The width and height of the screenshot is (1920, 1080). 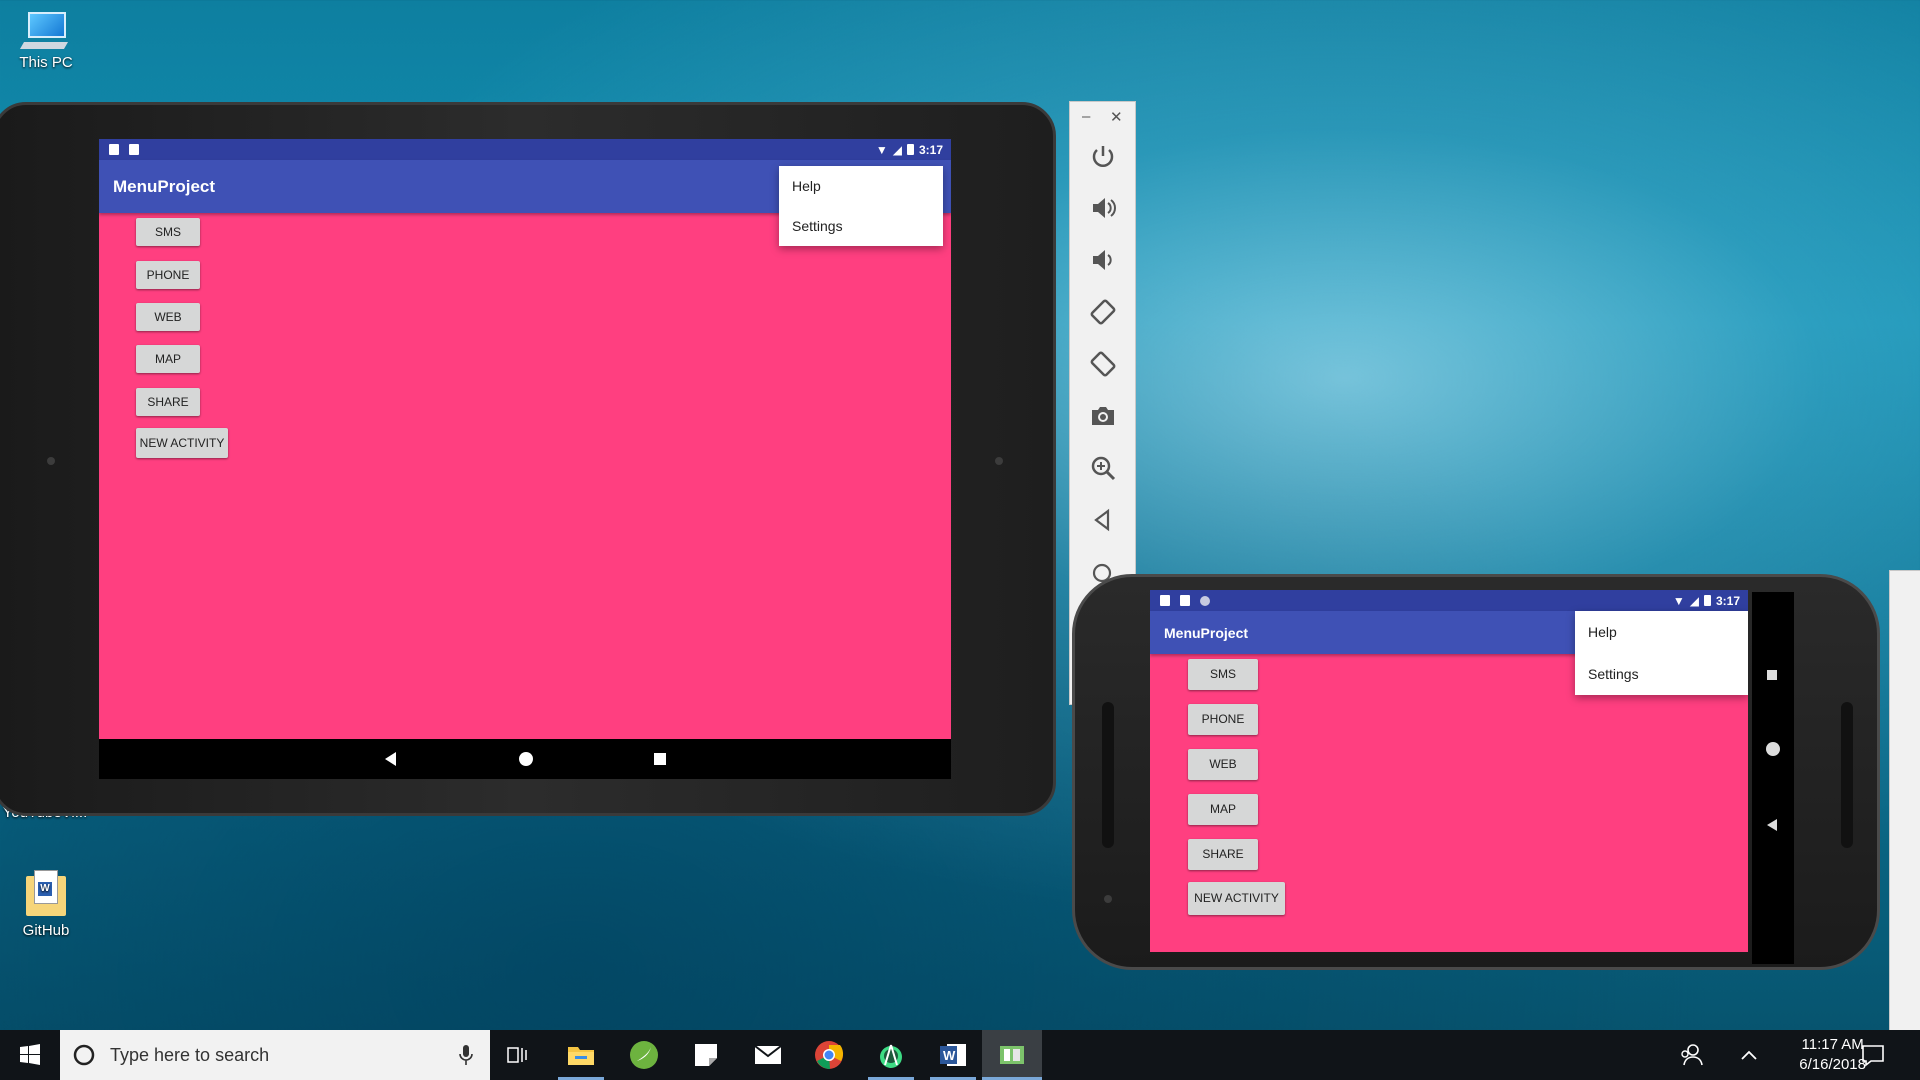 I want to click on desktop-icon-label: This PC, so click(x=46, y=62).